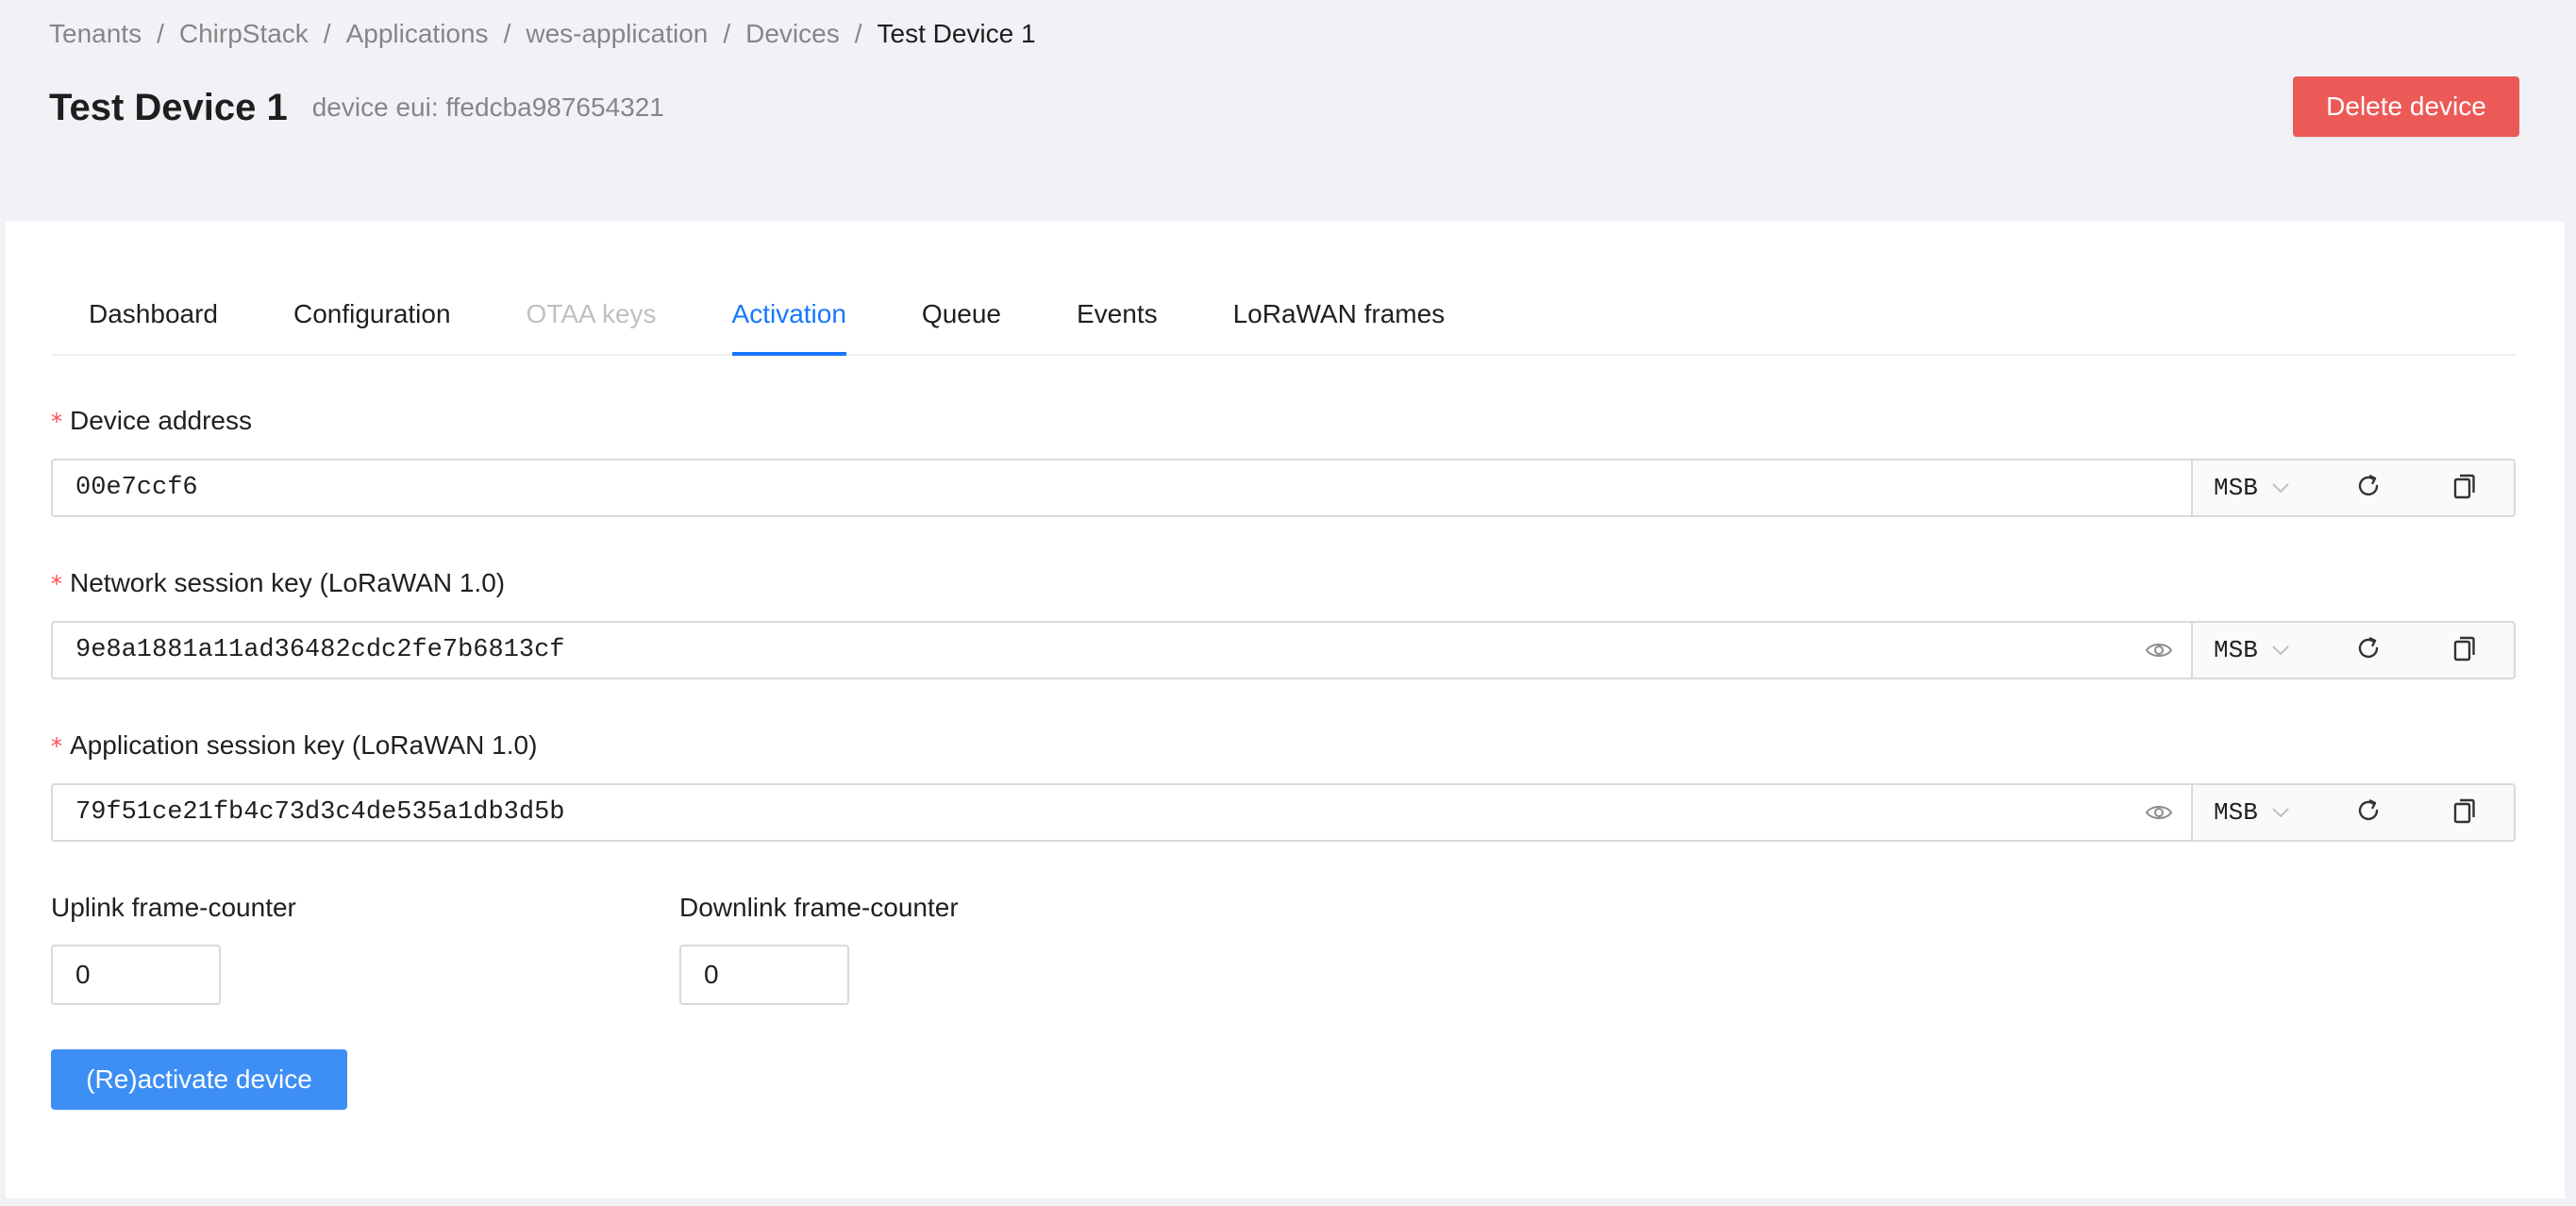  I want to click on nwk-s-key-label-text: Network session key (LoRaWAN 1.0), so click(288, 582).